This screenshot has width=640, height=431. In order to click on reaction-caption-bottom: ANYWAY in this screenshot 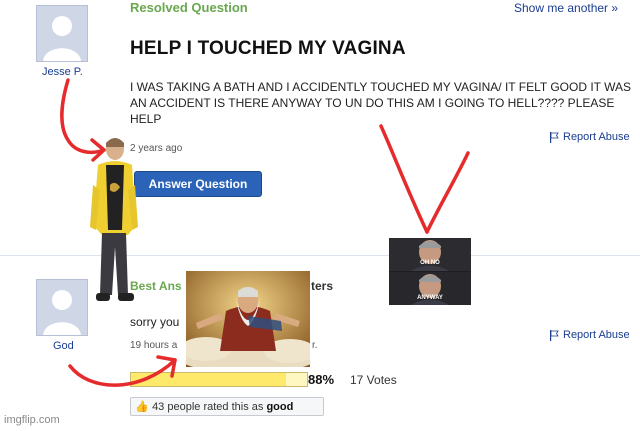, I will do `click(430, 298)`.